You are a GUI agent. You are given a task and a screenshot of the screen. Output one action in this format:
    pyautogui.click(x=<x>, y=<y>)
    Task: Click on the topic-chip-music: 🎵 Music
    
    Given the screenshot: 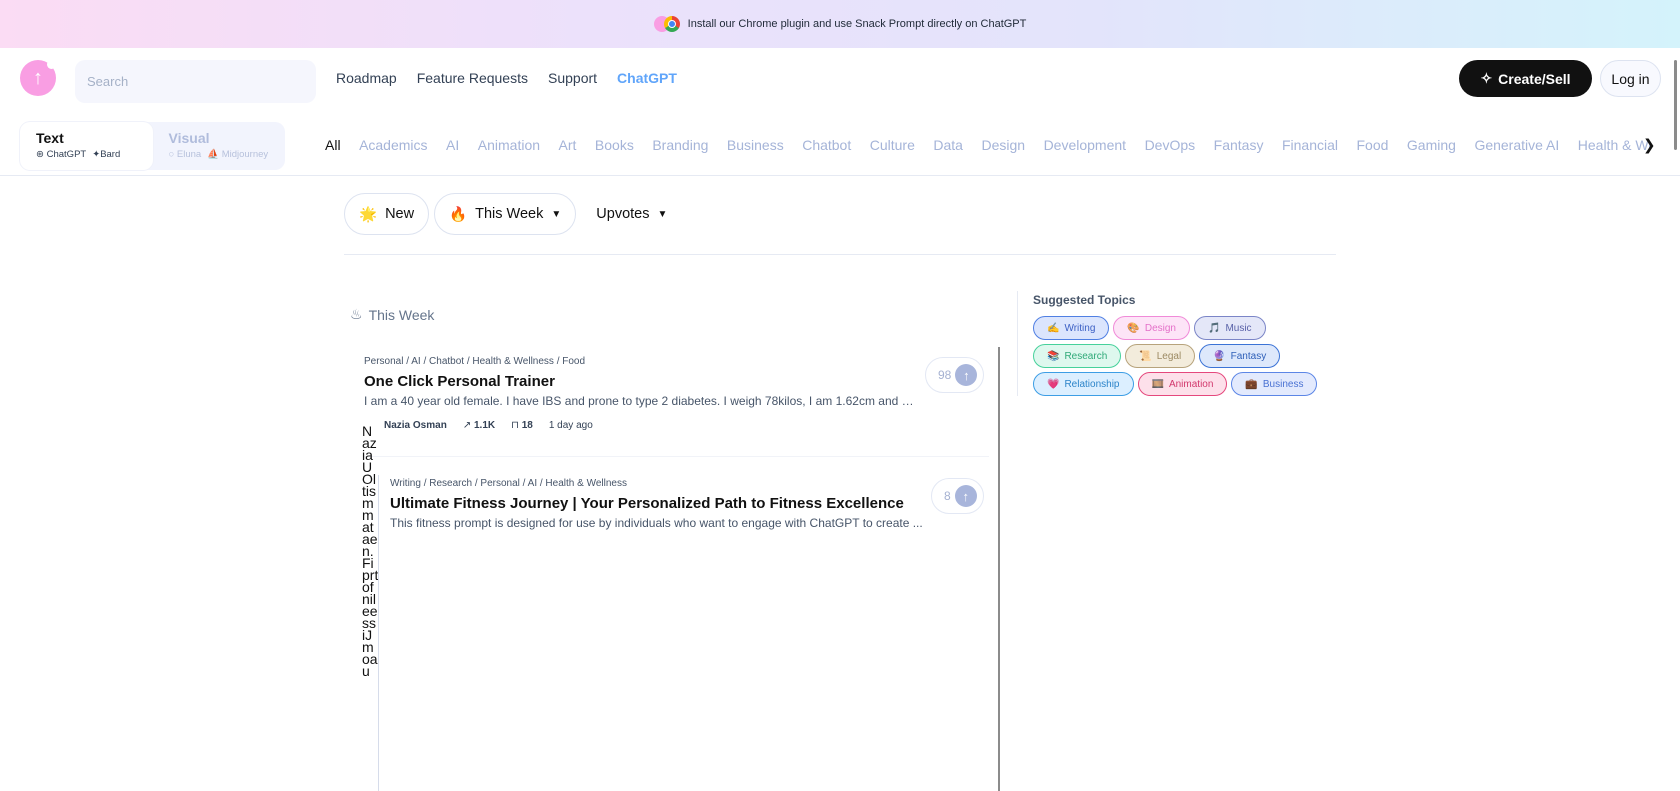 What is the action you would take?
    pyautogui.click(x=1229, y=328)
    